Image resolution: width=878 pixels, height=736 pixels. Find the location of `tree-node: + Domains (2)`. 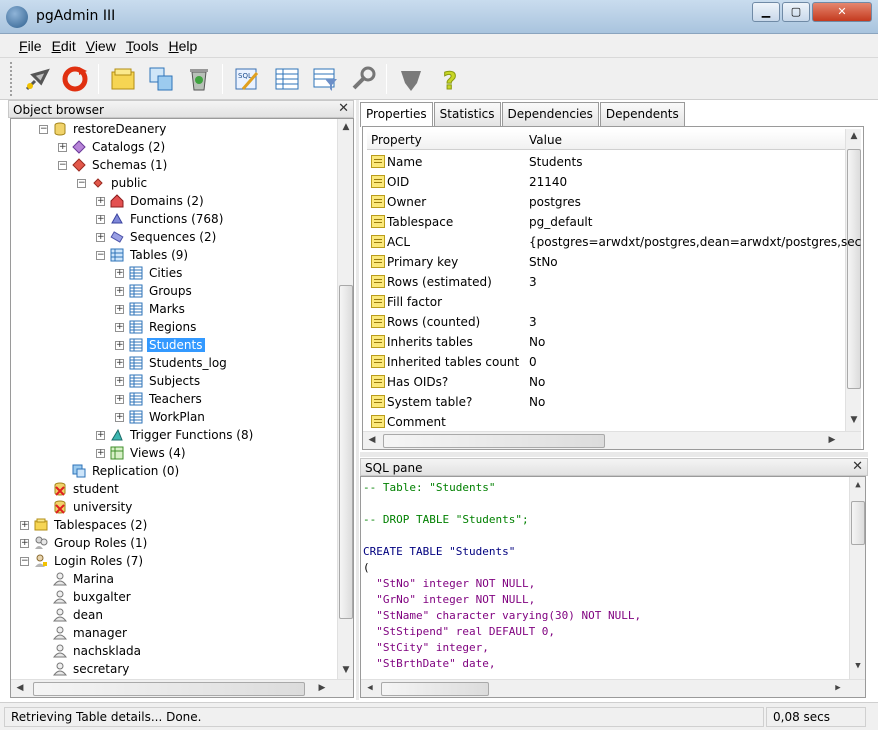

tree-node: + Domains (2) is located at coordinates (151, 201).